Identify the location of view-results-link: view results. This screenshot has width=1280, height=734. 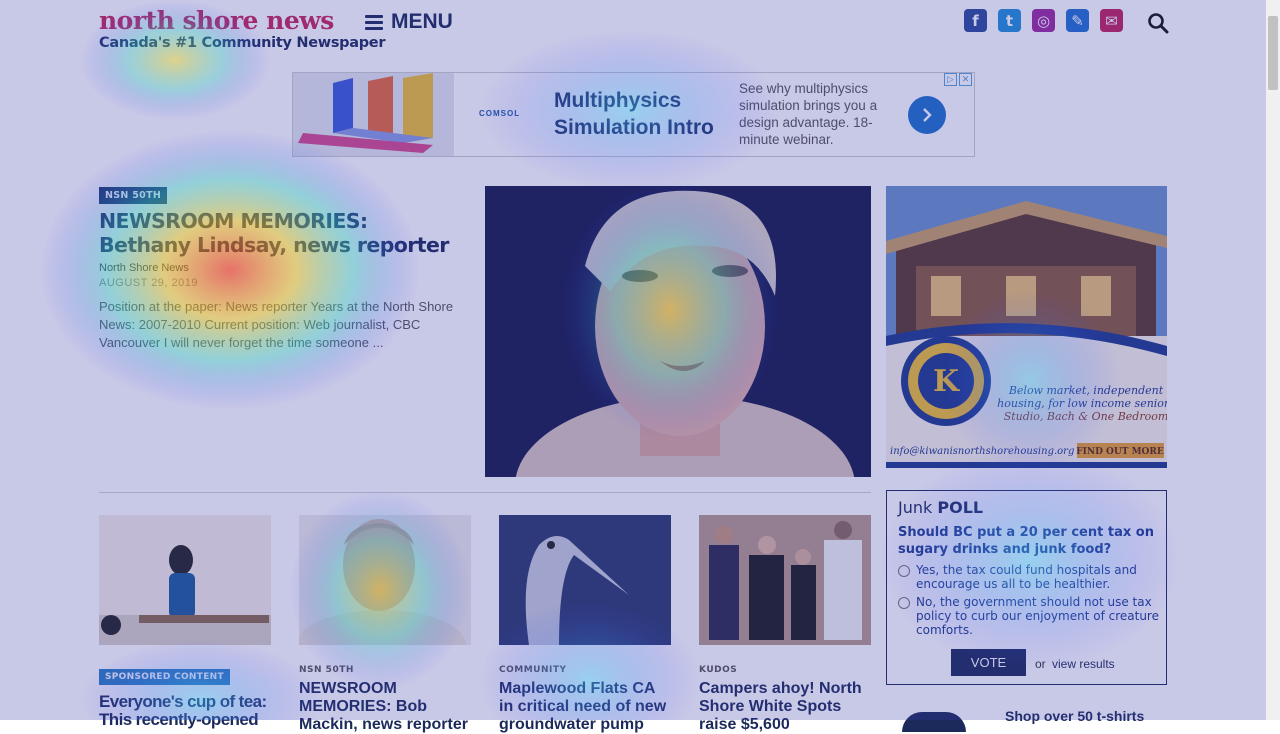
(1083, 664).